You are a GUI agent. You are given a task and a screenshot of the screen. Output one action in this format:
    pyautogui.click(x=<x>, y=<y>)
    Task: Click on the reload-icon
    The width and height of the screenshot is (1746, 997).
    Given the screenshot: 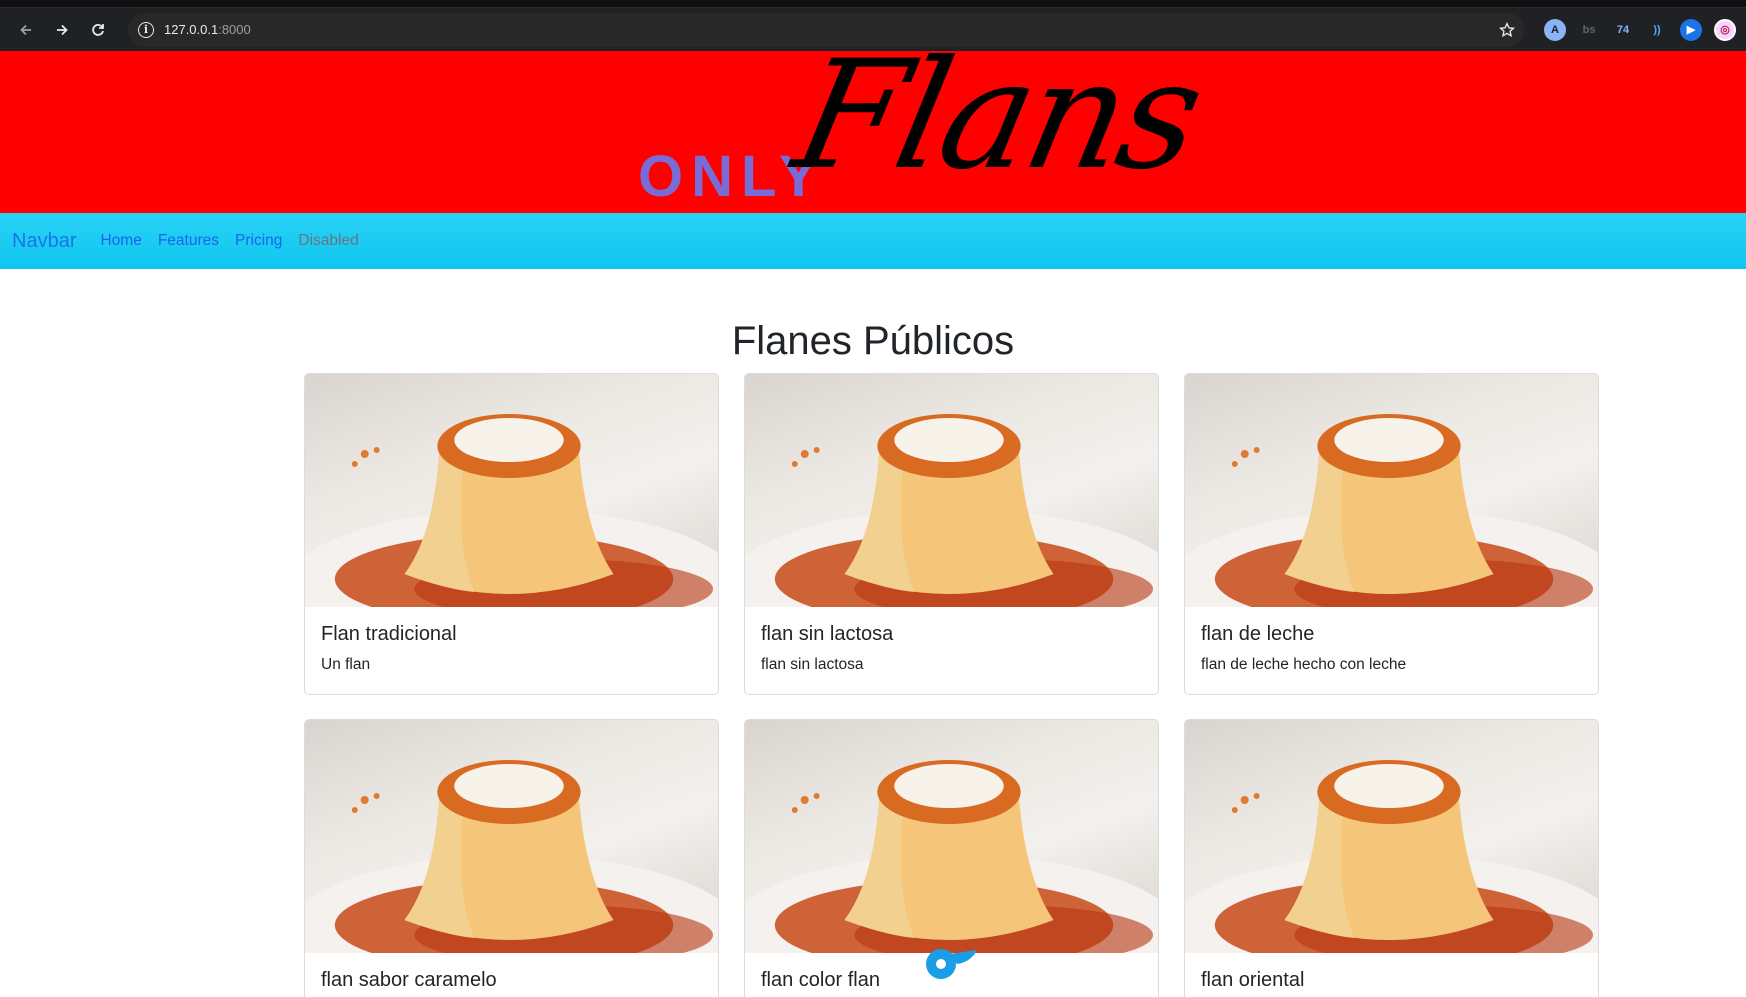 What is the action you would take?
    pyautogui.click(x=98, y=29)
    